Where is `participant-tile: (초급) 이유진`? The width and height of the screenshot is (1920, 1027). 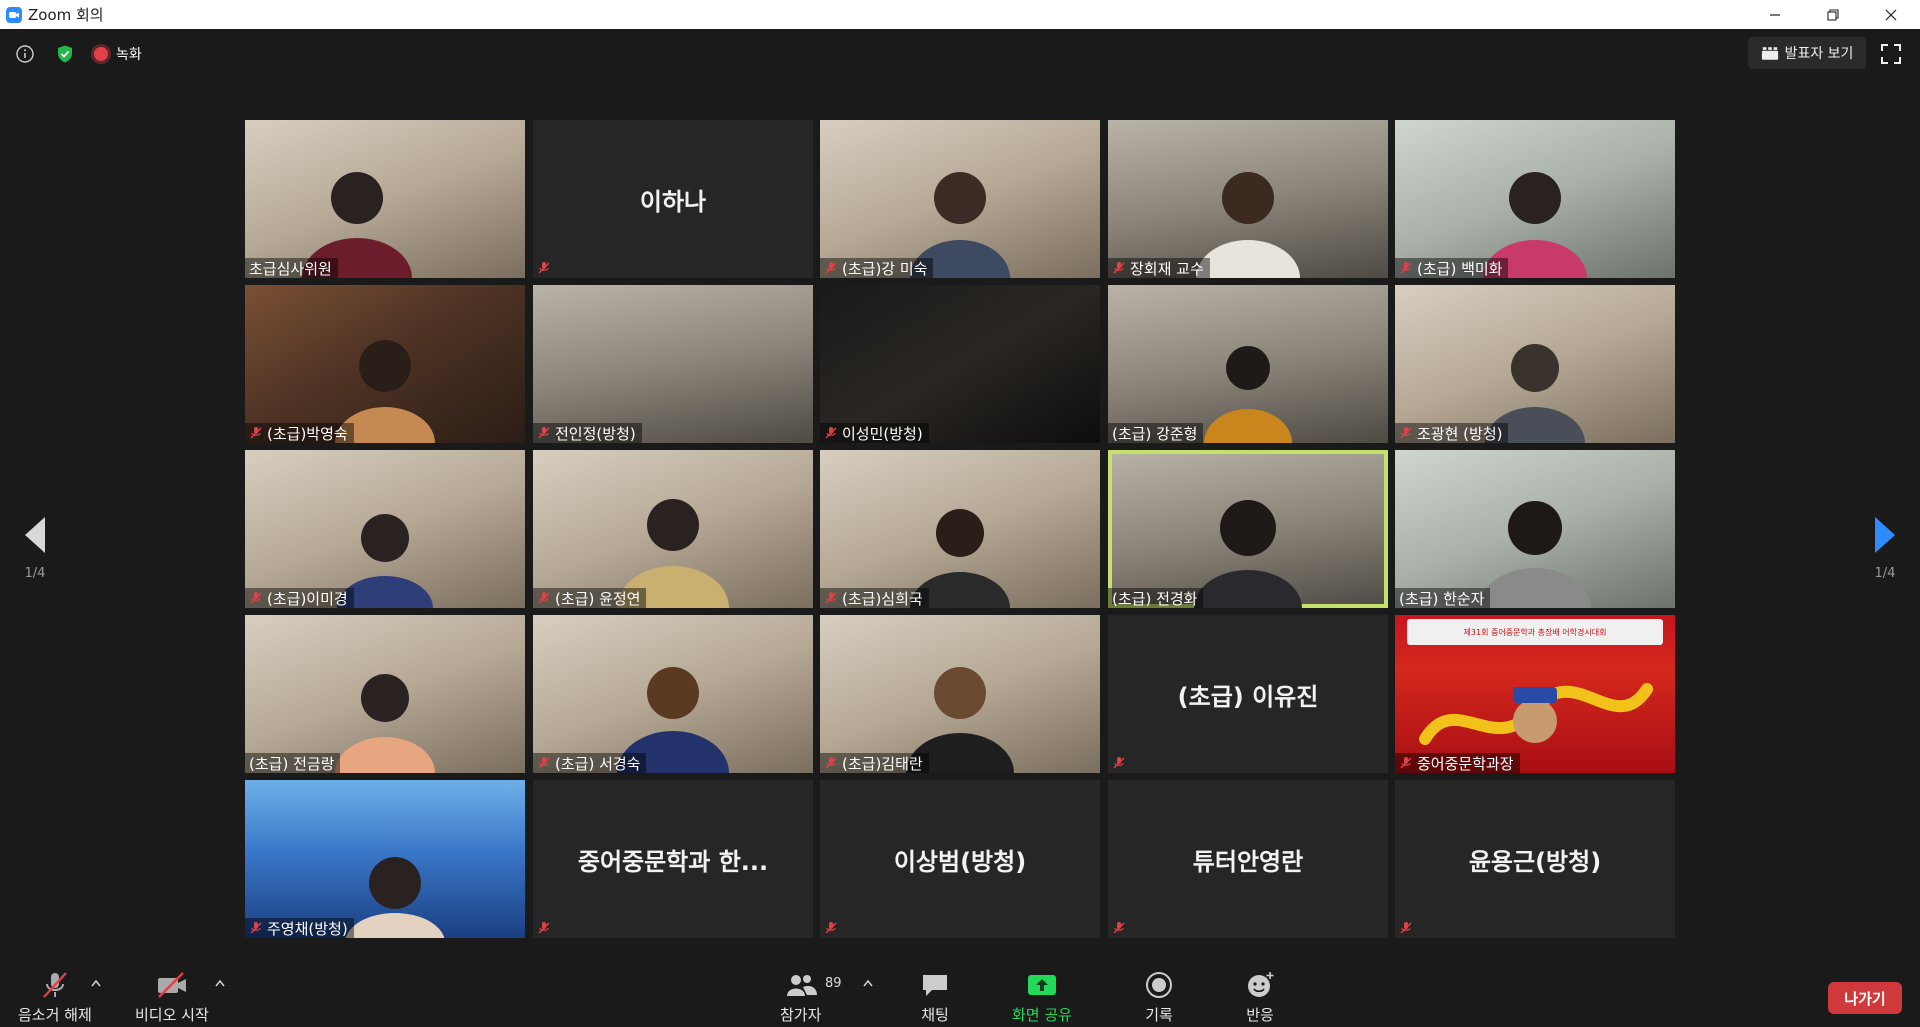
participant-tile: (초급) 이유진 is located at coordinates (1248, 694).